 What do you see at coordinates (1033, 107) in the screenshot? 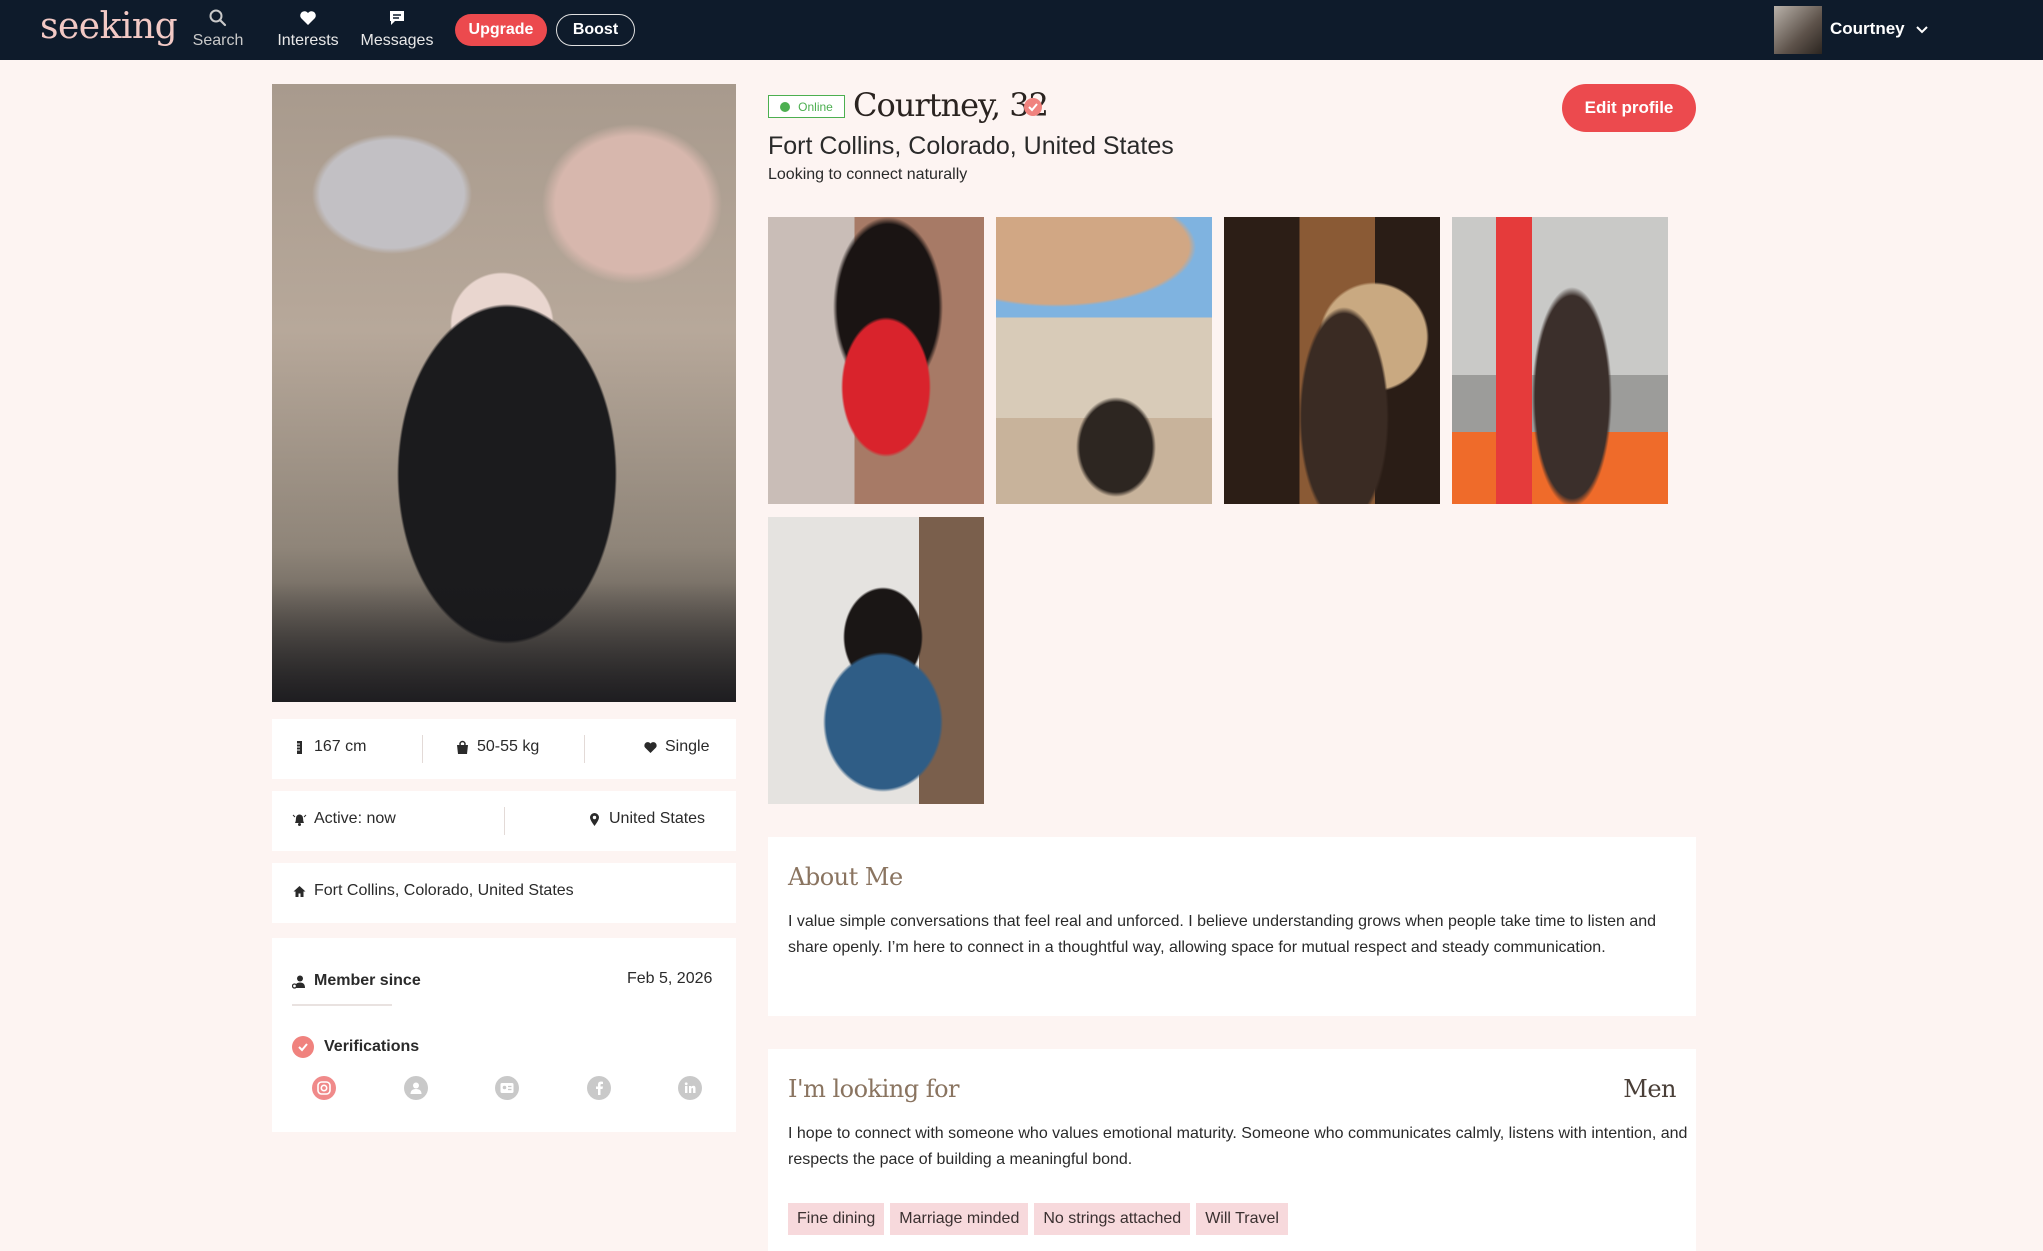
I see `verified-check-icon` at bounding box center [1033, 107].